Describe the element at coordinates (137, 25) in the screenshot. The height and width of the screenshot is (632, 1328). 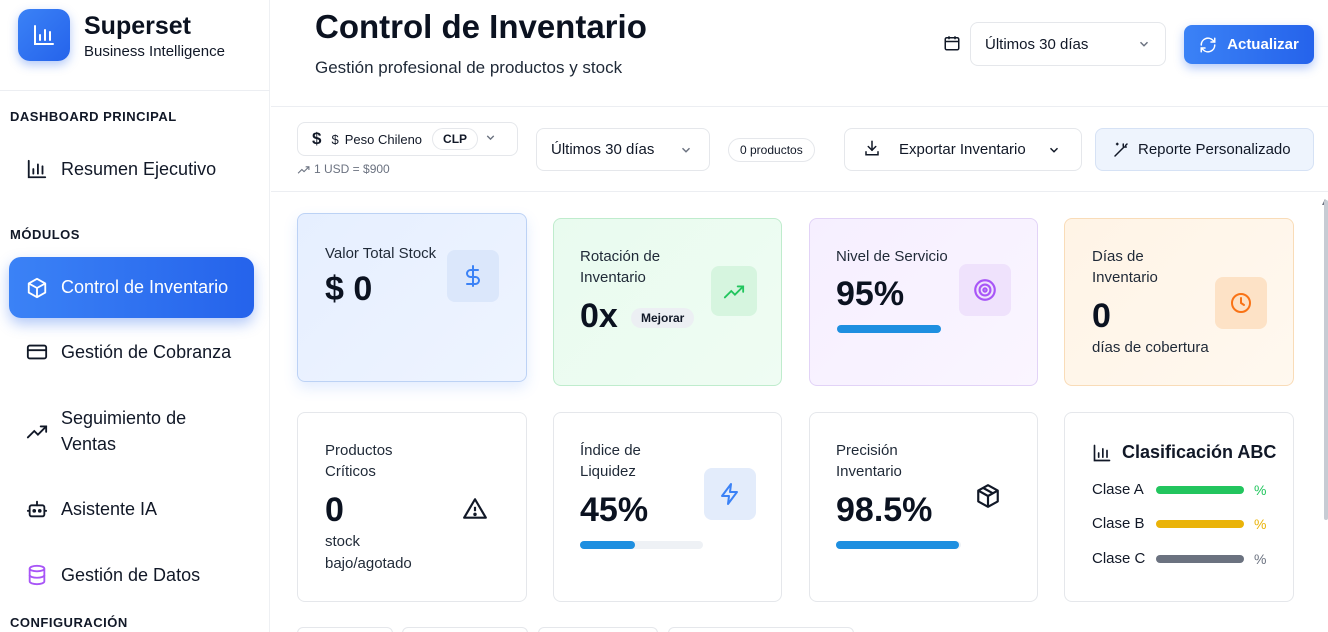
I see `brand-title: Superset` at that location.